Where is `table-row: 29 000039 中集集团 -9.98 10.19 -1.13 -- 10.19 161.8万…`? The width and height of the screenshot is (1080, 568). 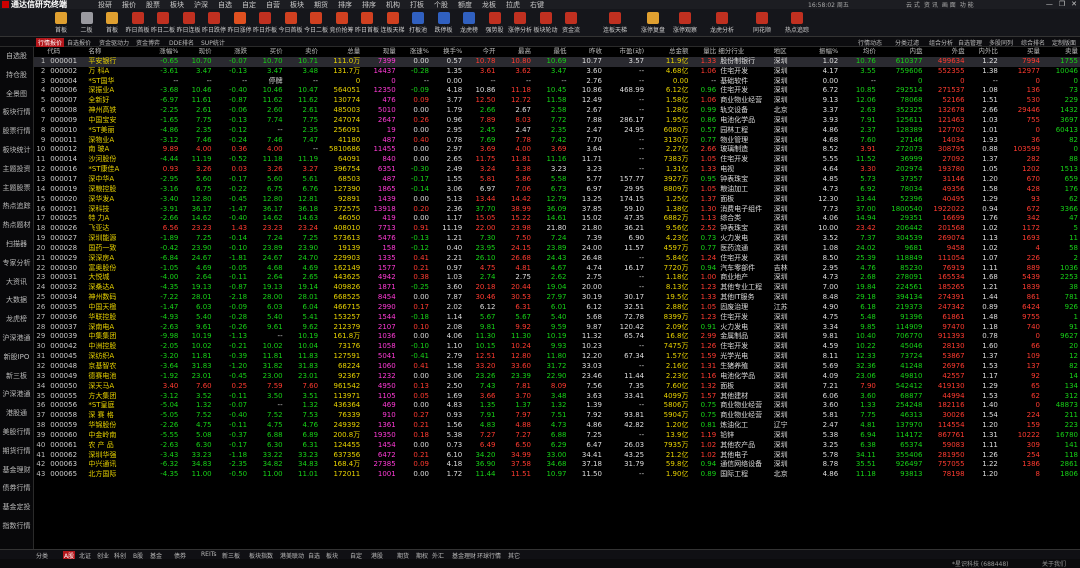
table-row: 29 000039 中集集团 -9.98 10.19 -1.13 -- 10.19 161.8万… is located at coordinates (557, 337).